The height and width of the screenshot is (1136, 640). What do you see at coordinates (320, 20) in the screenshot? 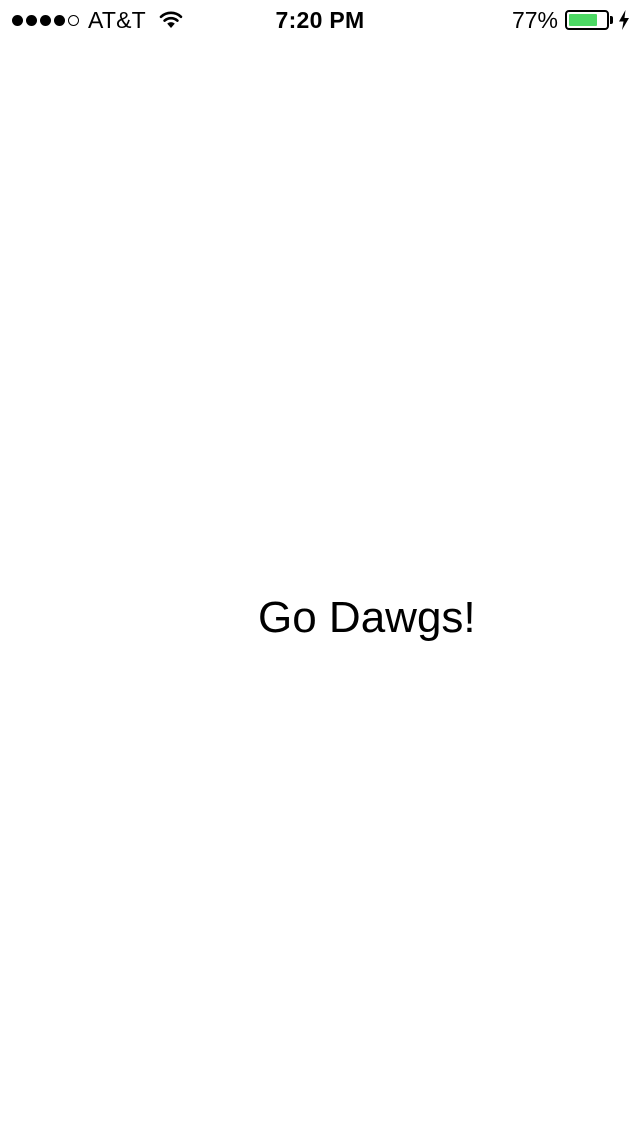
I see `status-bar: AT&T 7:20 PM 77%` at bounding box center [320, 20].